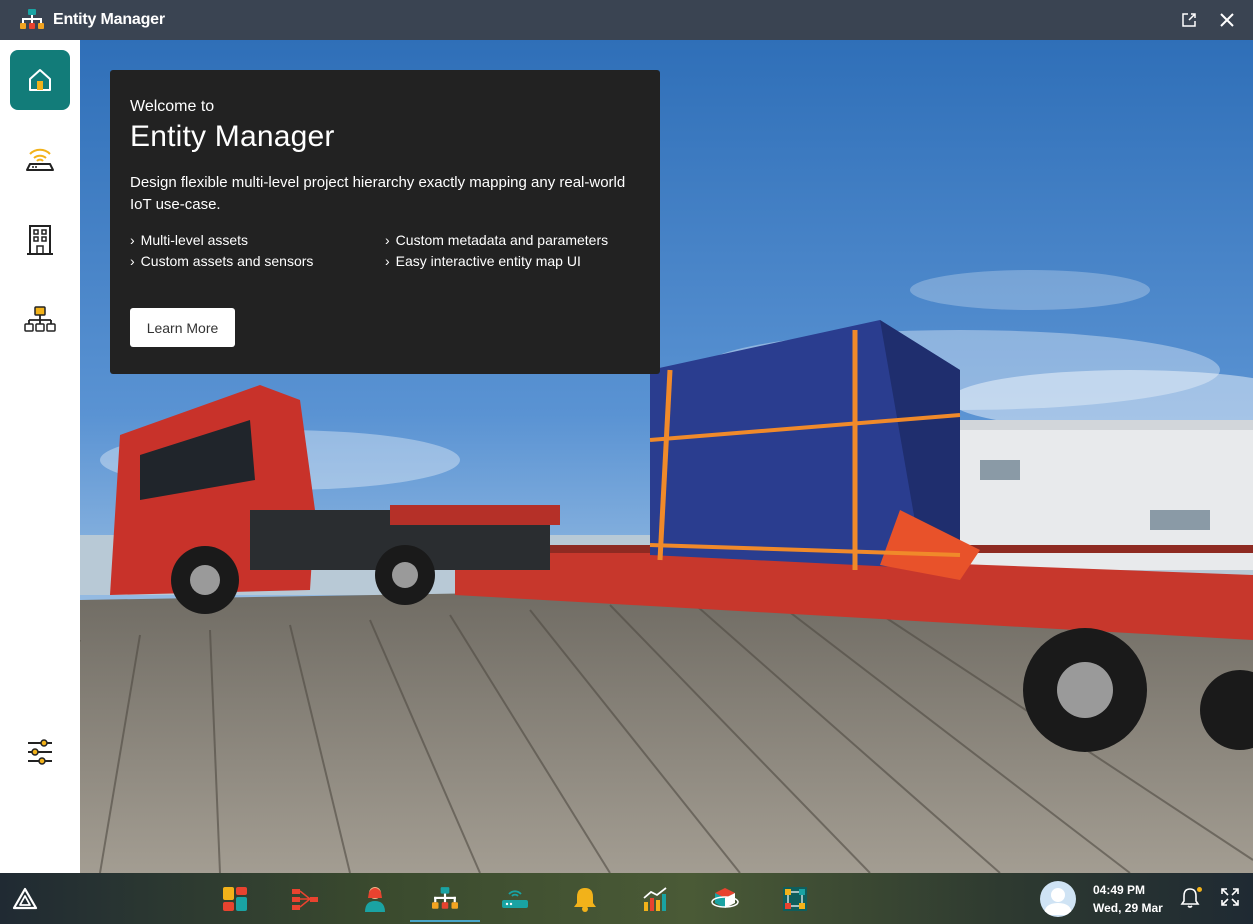 This screenshot has width=1253, height=924. I want to click on cube-icon, so click(725, 897).